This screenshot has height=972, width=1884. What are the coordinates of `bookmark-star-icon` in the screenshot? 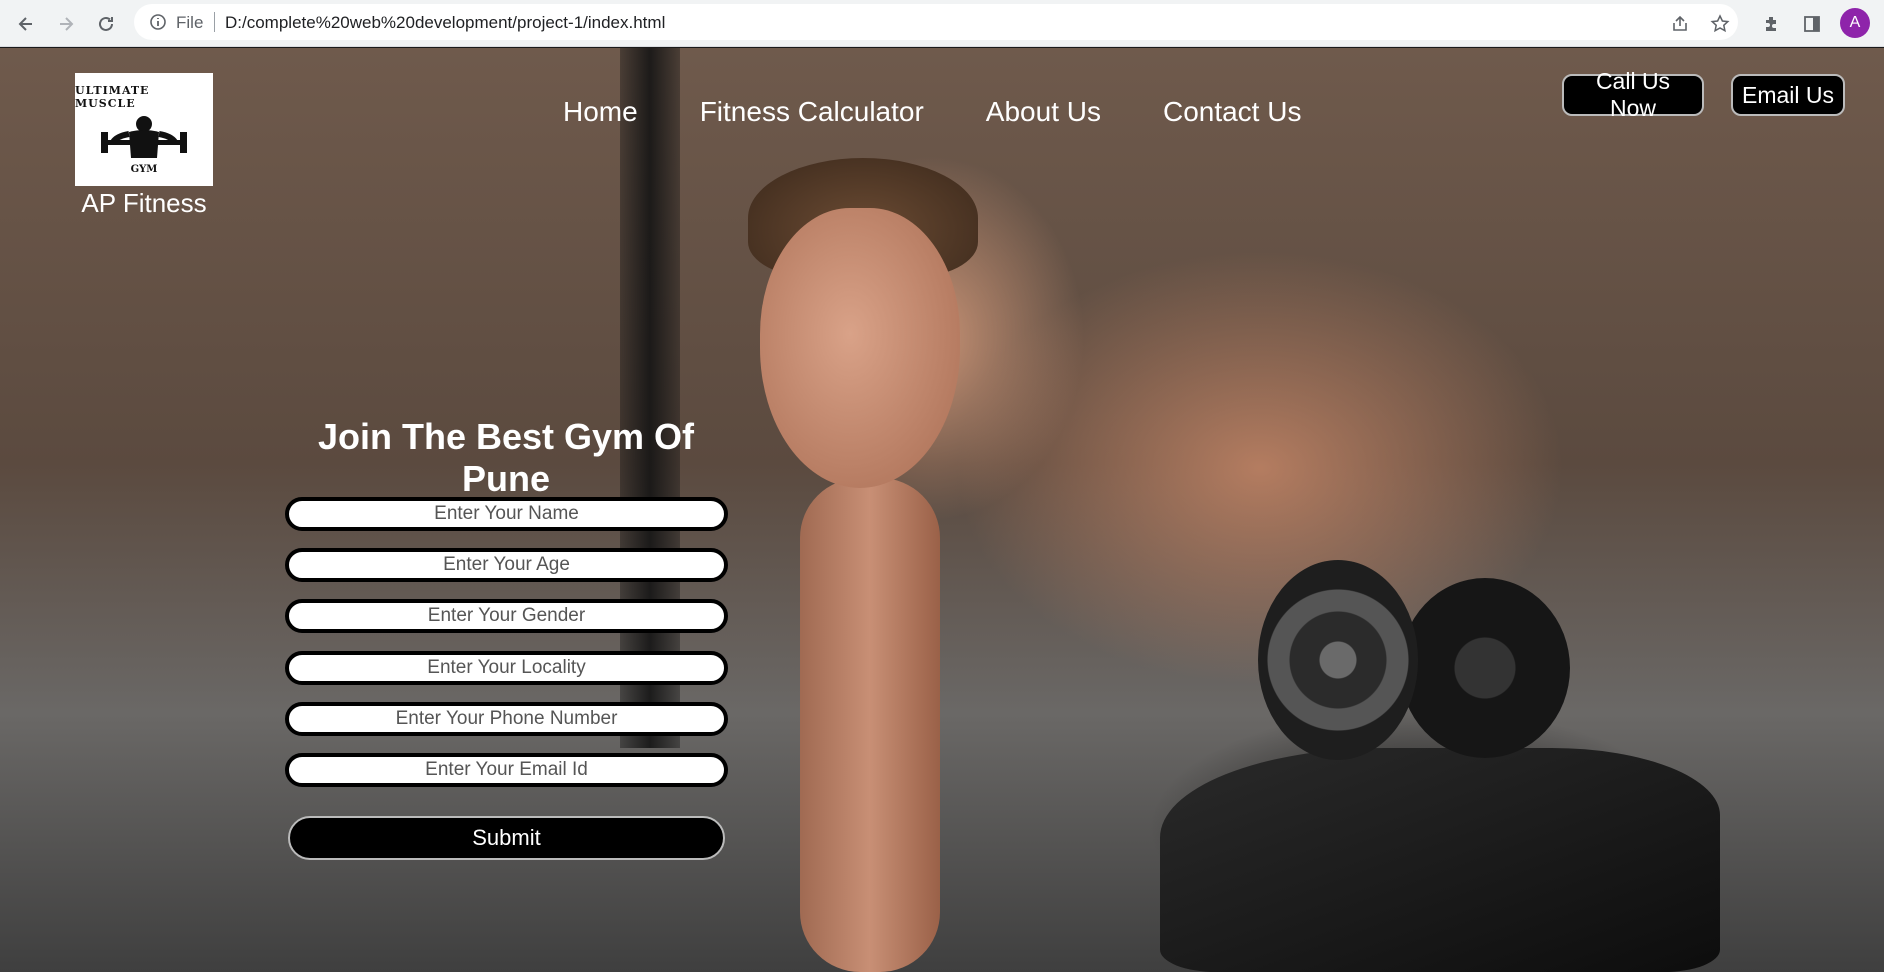 It's located at (1720, 24).